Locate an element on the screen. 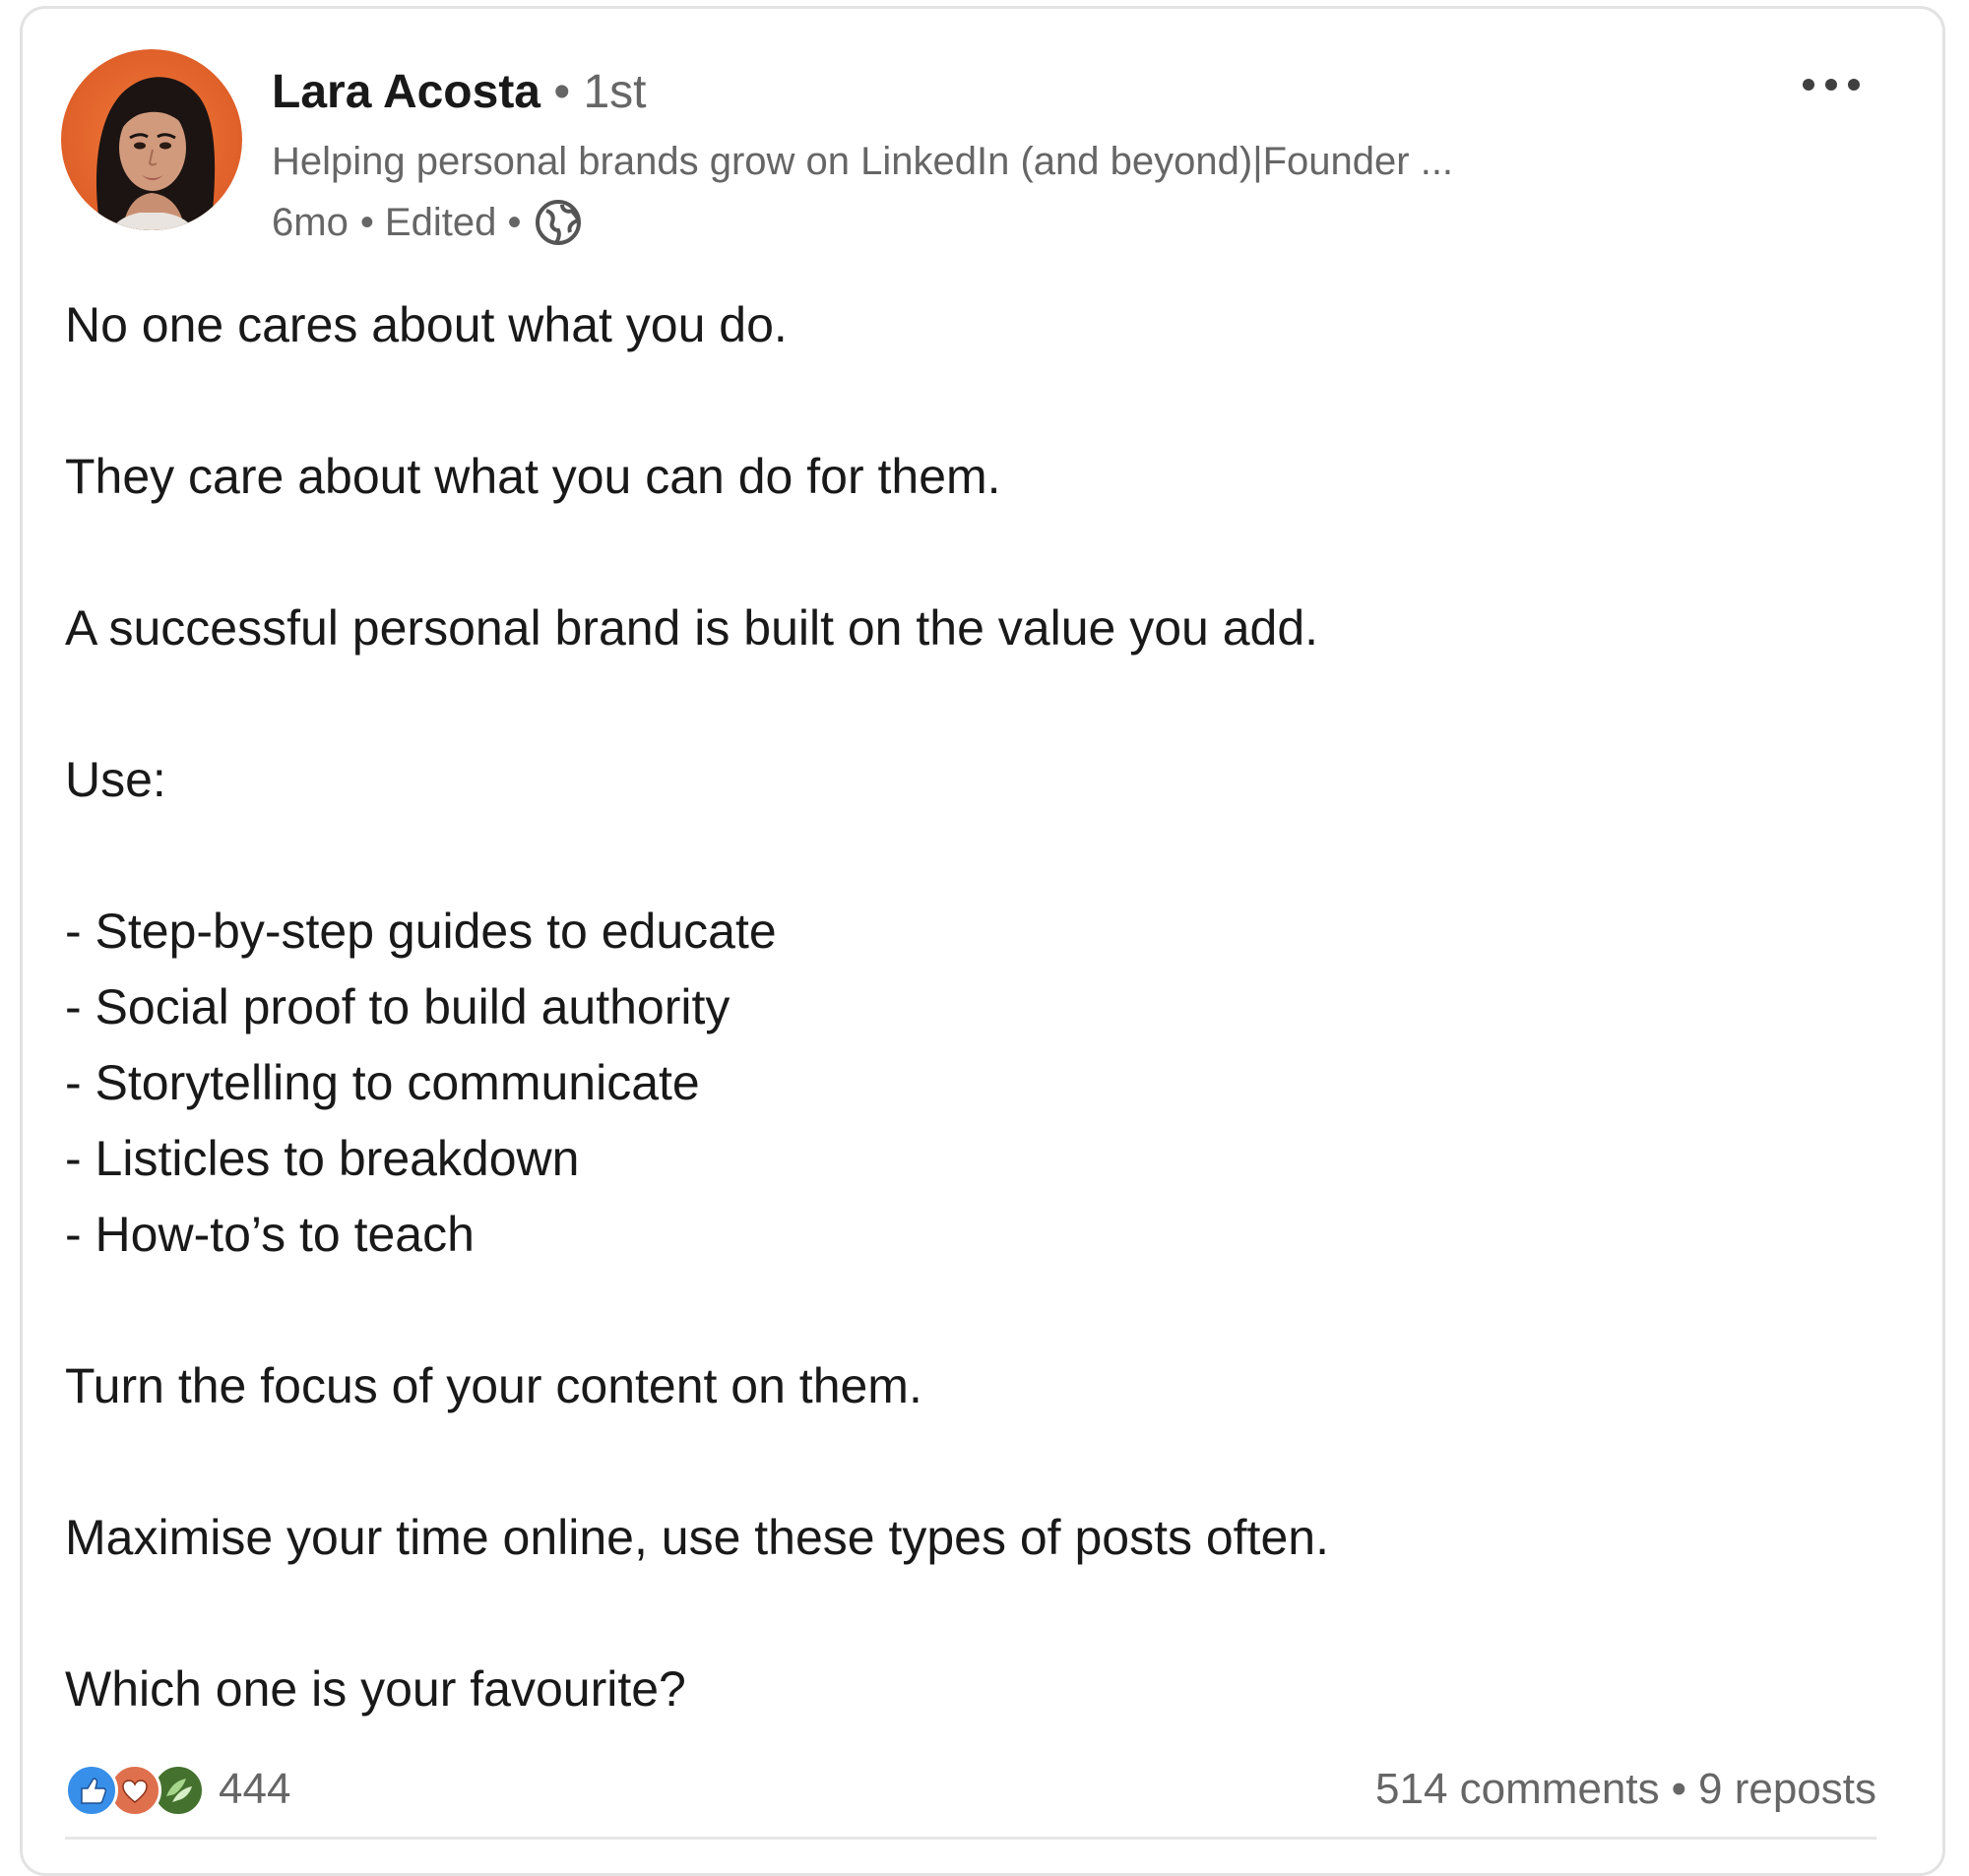 The image size is (1969, 1876). post-paragraph: No one cares about what you do. is located at coordinates (426, 324).